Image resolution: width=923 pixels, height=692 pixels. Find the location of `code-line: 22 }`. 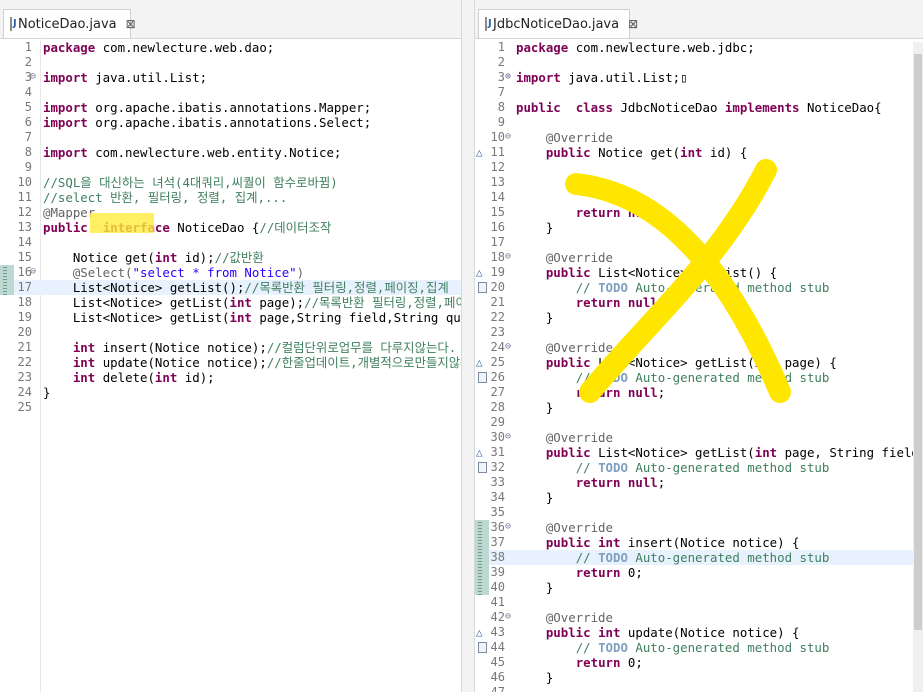

code-line: 22 } is located at coordinates (699, 317).